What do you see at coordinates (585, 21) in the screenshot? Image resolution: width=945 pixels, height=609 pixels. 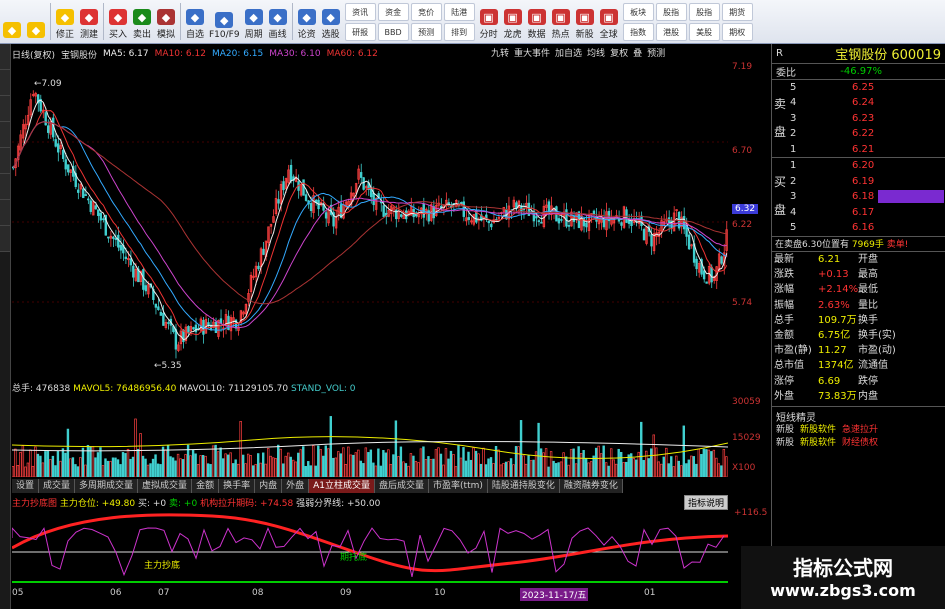 I see `newstock-button: ▣ 新股` at bounding box center [585, 21].